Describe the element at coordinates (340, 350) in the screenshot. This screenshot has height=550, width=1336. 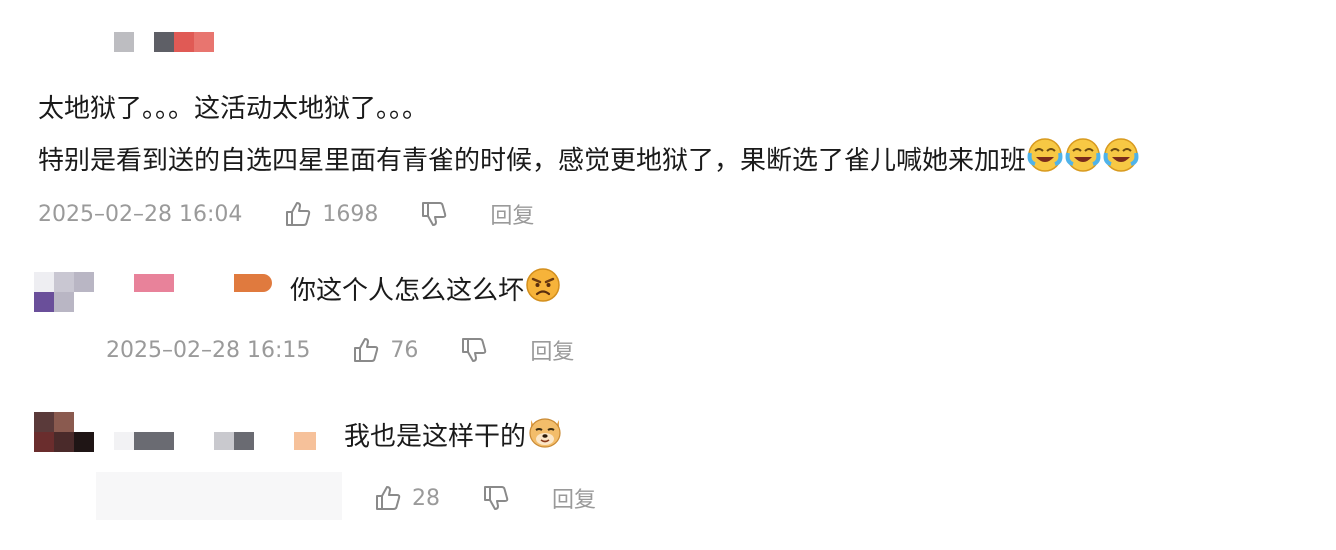
I see `reply-1-meta: 2025–02–28 16:15 76 回复` at that location.